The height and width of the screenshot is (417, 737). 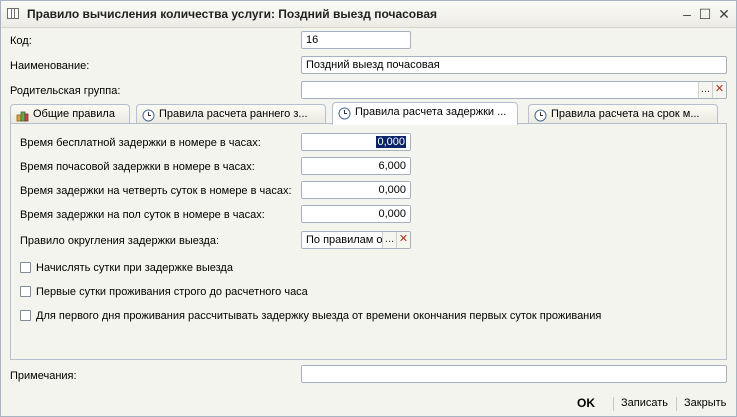 What do you see at coordinates (344, 240) in the screenshot?
I see `rounding-rule-value: По правилам о` at bounding box center [344, 240].